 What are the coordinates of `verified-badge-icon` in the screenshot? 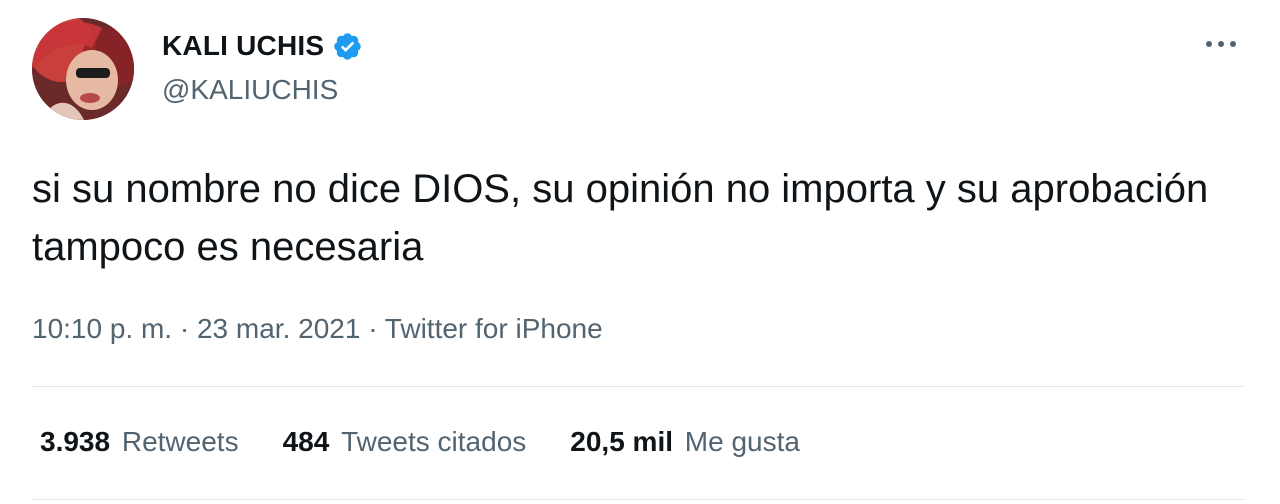 It's located at (347, 46).